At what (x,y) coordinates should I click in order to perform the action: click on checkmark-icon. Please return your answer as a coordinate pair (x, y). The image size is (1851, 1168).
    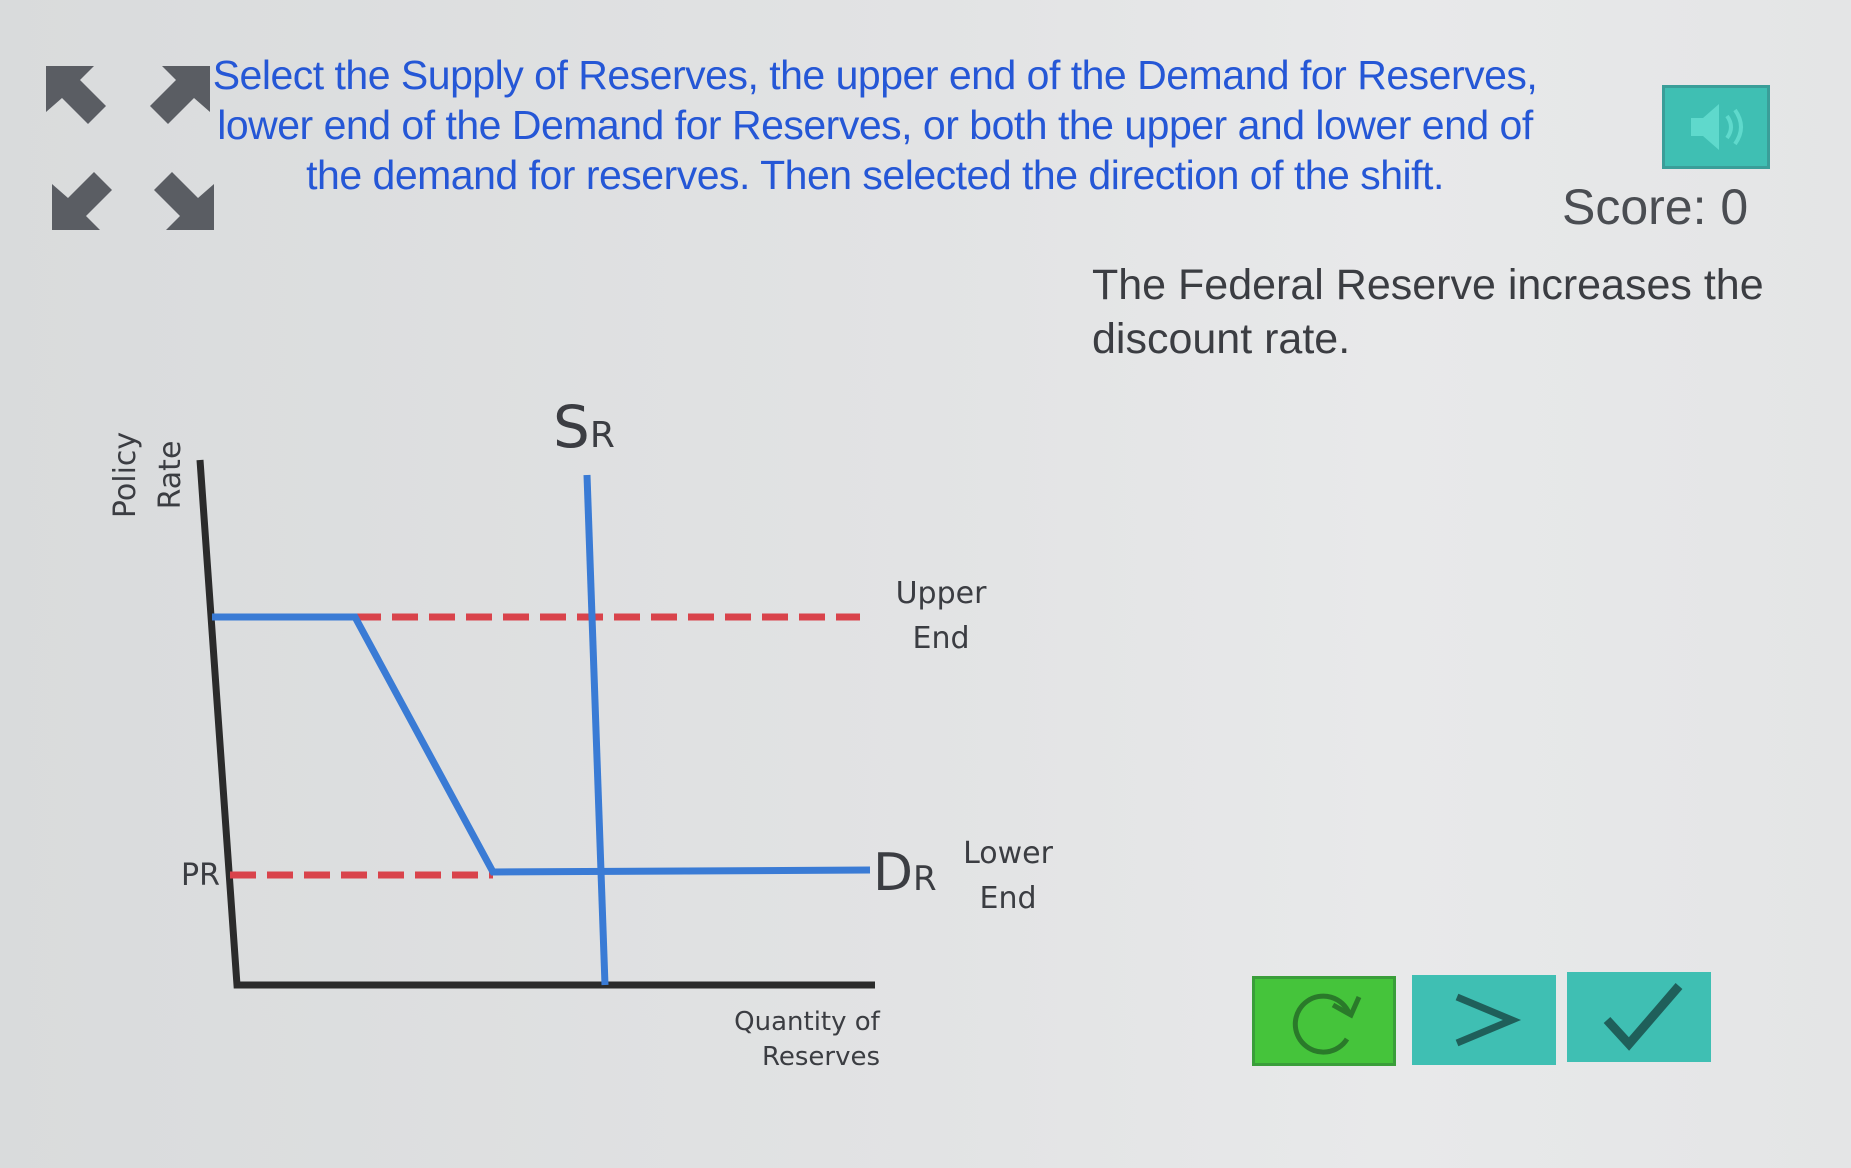
    Looking at the image, I should click on (1643, 1017).